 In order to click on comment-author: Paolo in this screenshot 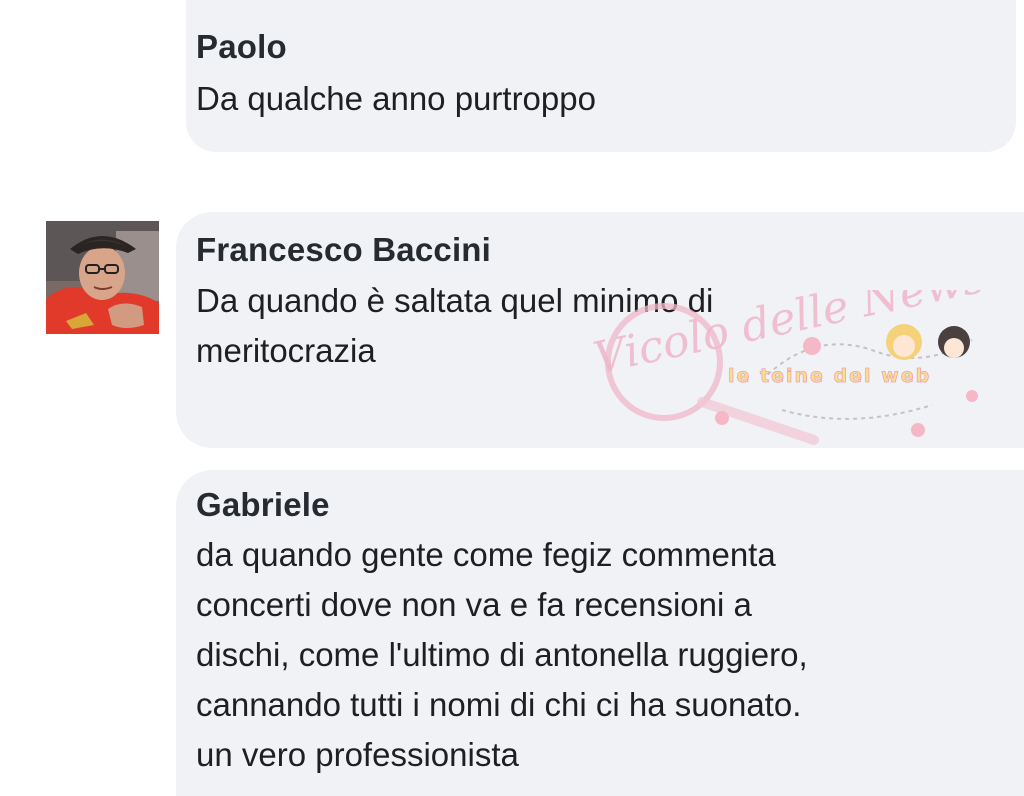, I will do `click(241, 47)`.